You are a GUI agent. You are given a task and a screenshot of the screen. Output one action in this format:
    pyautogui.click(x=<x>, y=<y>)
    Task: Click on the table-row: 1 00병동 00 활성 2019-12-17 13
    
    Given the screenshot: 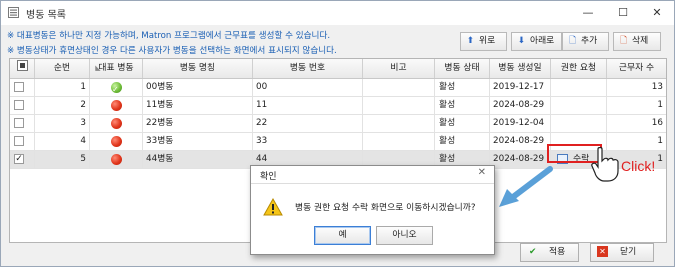 What is the action you would take?
    pyautogui.click(x=338, y=88)
    